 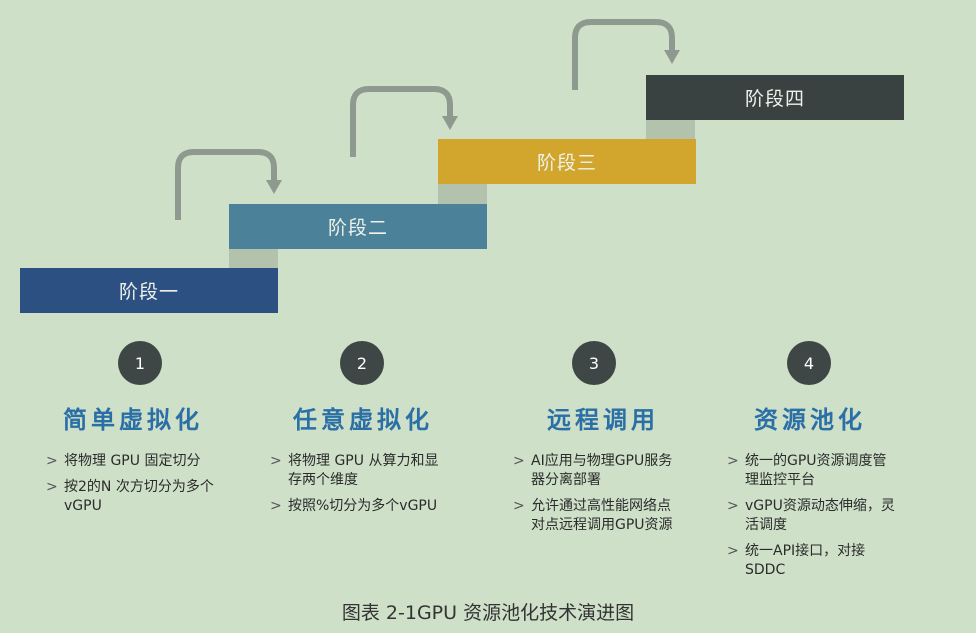 What do you see at coordinates (354, 506) in the screenshot?
I see `list-item: > 按照%切分为多个vGPU` at bounding box center [354, 506].